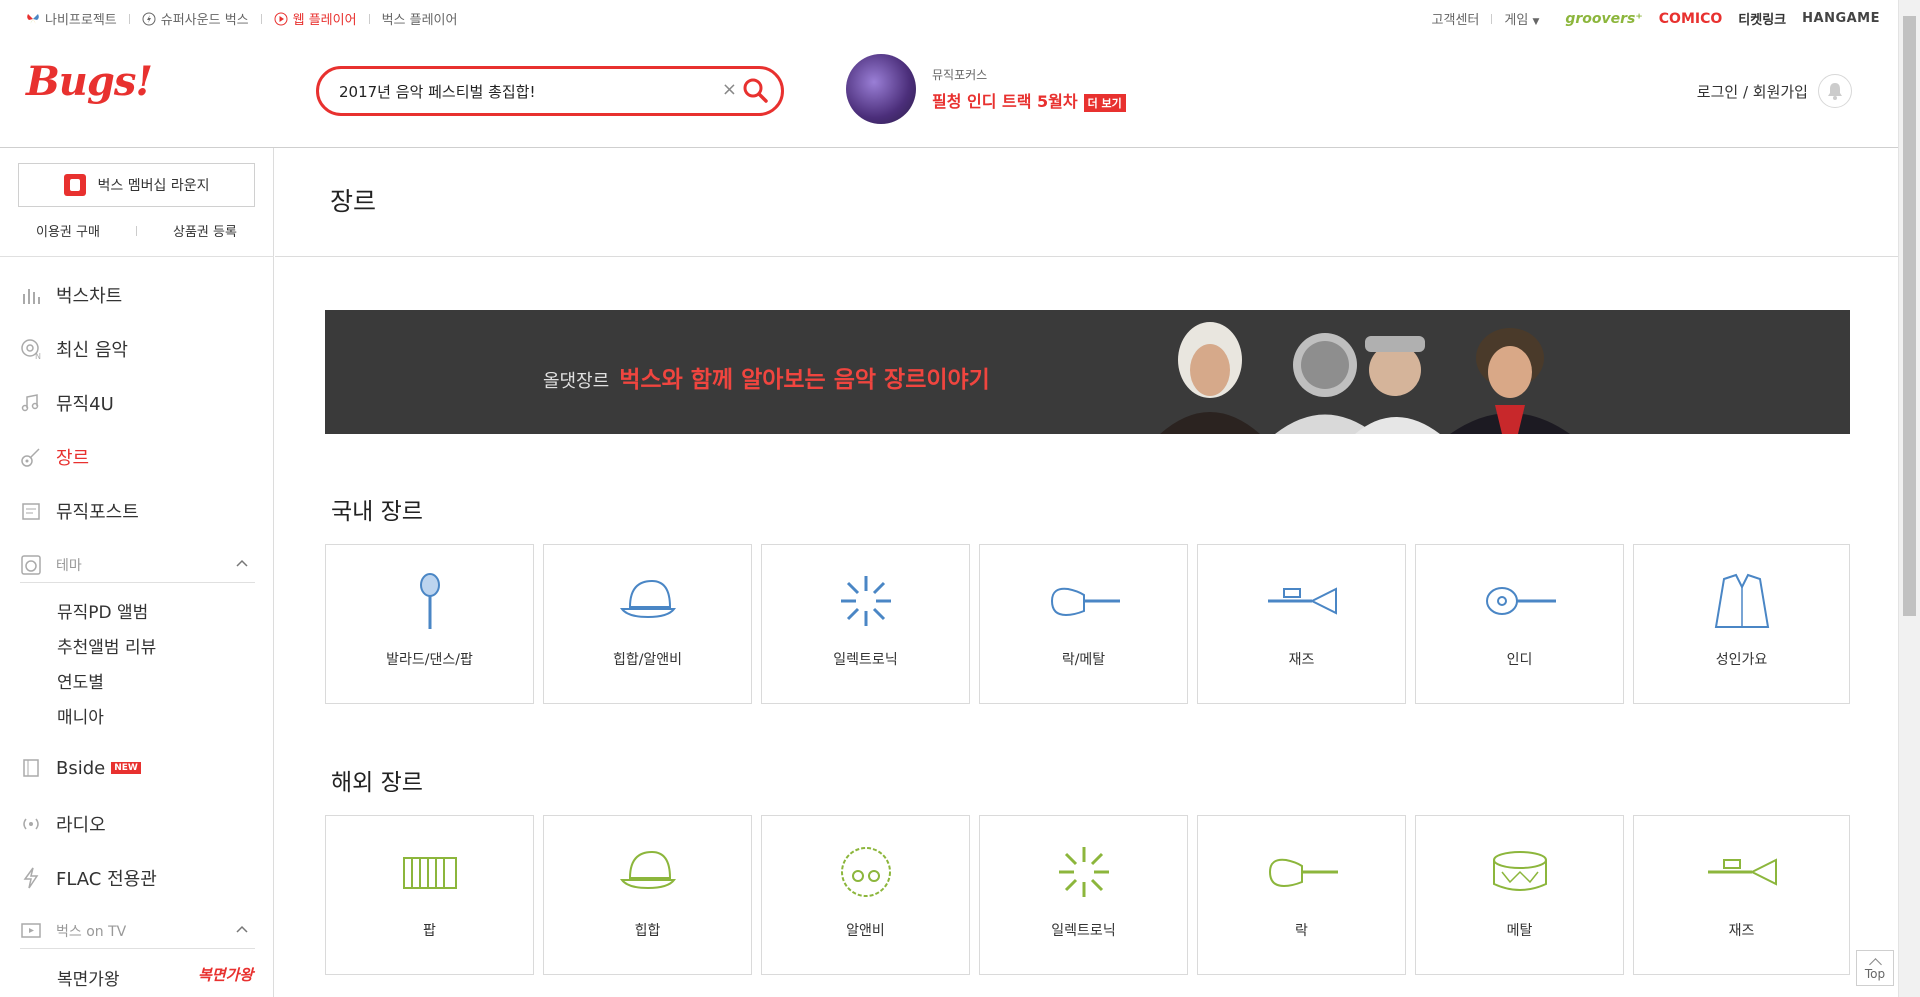 This screenshot has width=1920, height=997. What do you see at coordinates (1519, 871) in the screenshot?
I see `drum-icon` at bounding box center [1519, 871].